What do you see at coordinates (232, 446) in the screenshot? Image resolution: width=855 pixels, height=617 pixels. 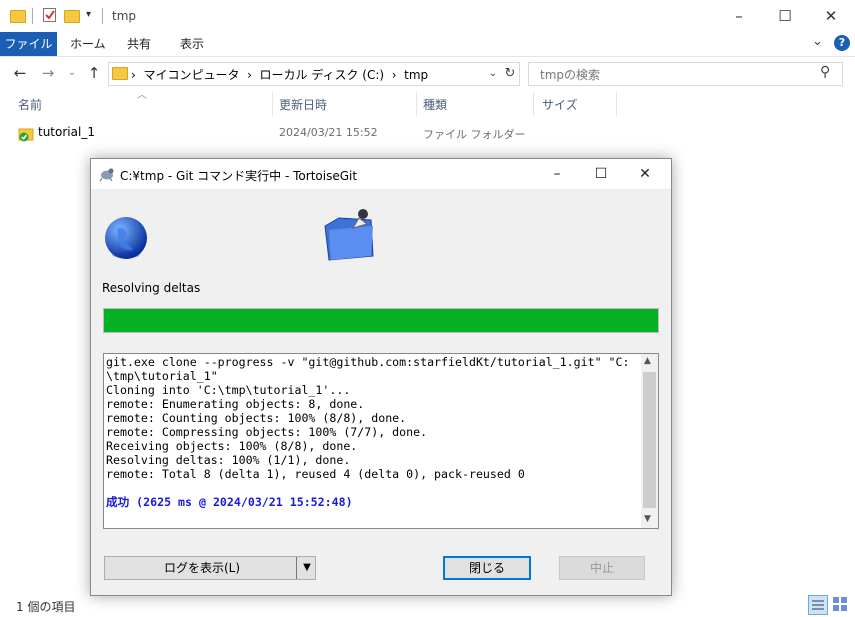 I see `log-line: Receiving objects: 100% (8/8), done.` at bounding box center [232, 446].